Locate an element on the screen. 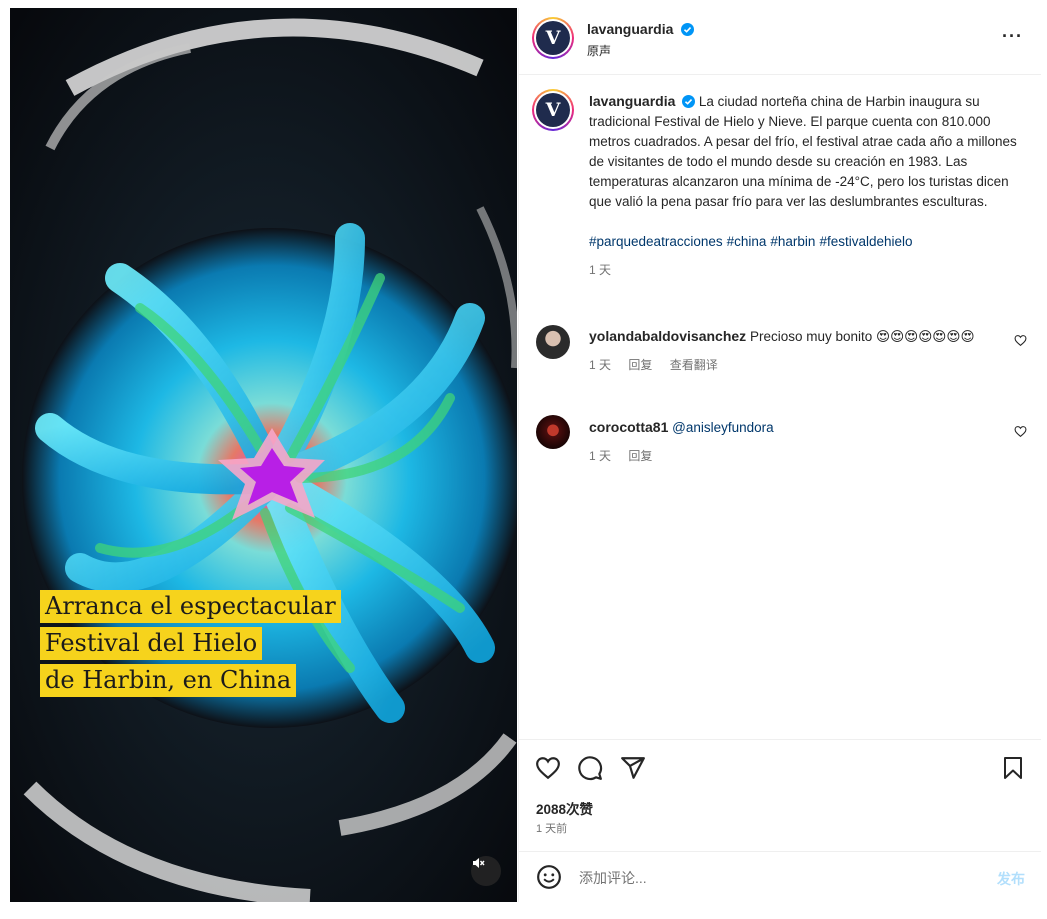 The width and height of the screenshot is (1047, 919). more-options-icon: ··· is located at coordinates (1012, 36).